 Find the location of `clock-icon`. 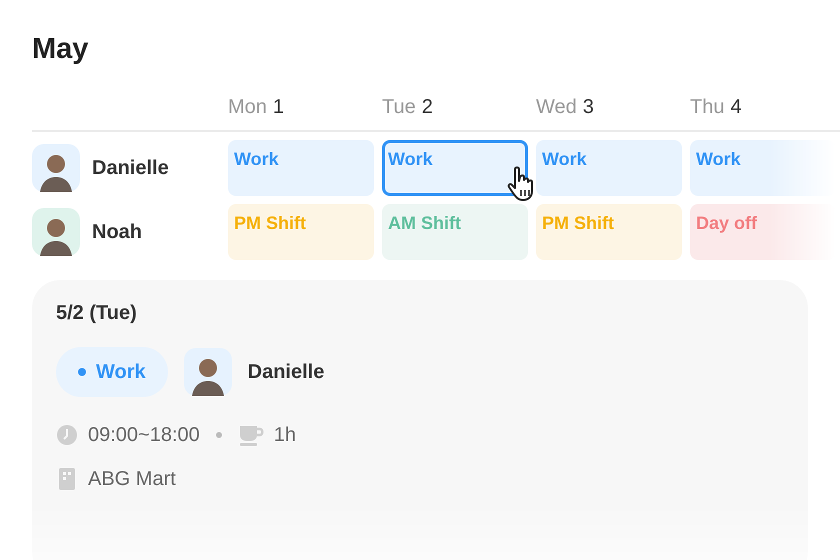

clock-icon is located at coordinates (67, 435).